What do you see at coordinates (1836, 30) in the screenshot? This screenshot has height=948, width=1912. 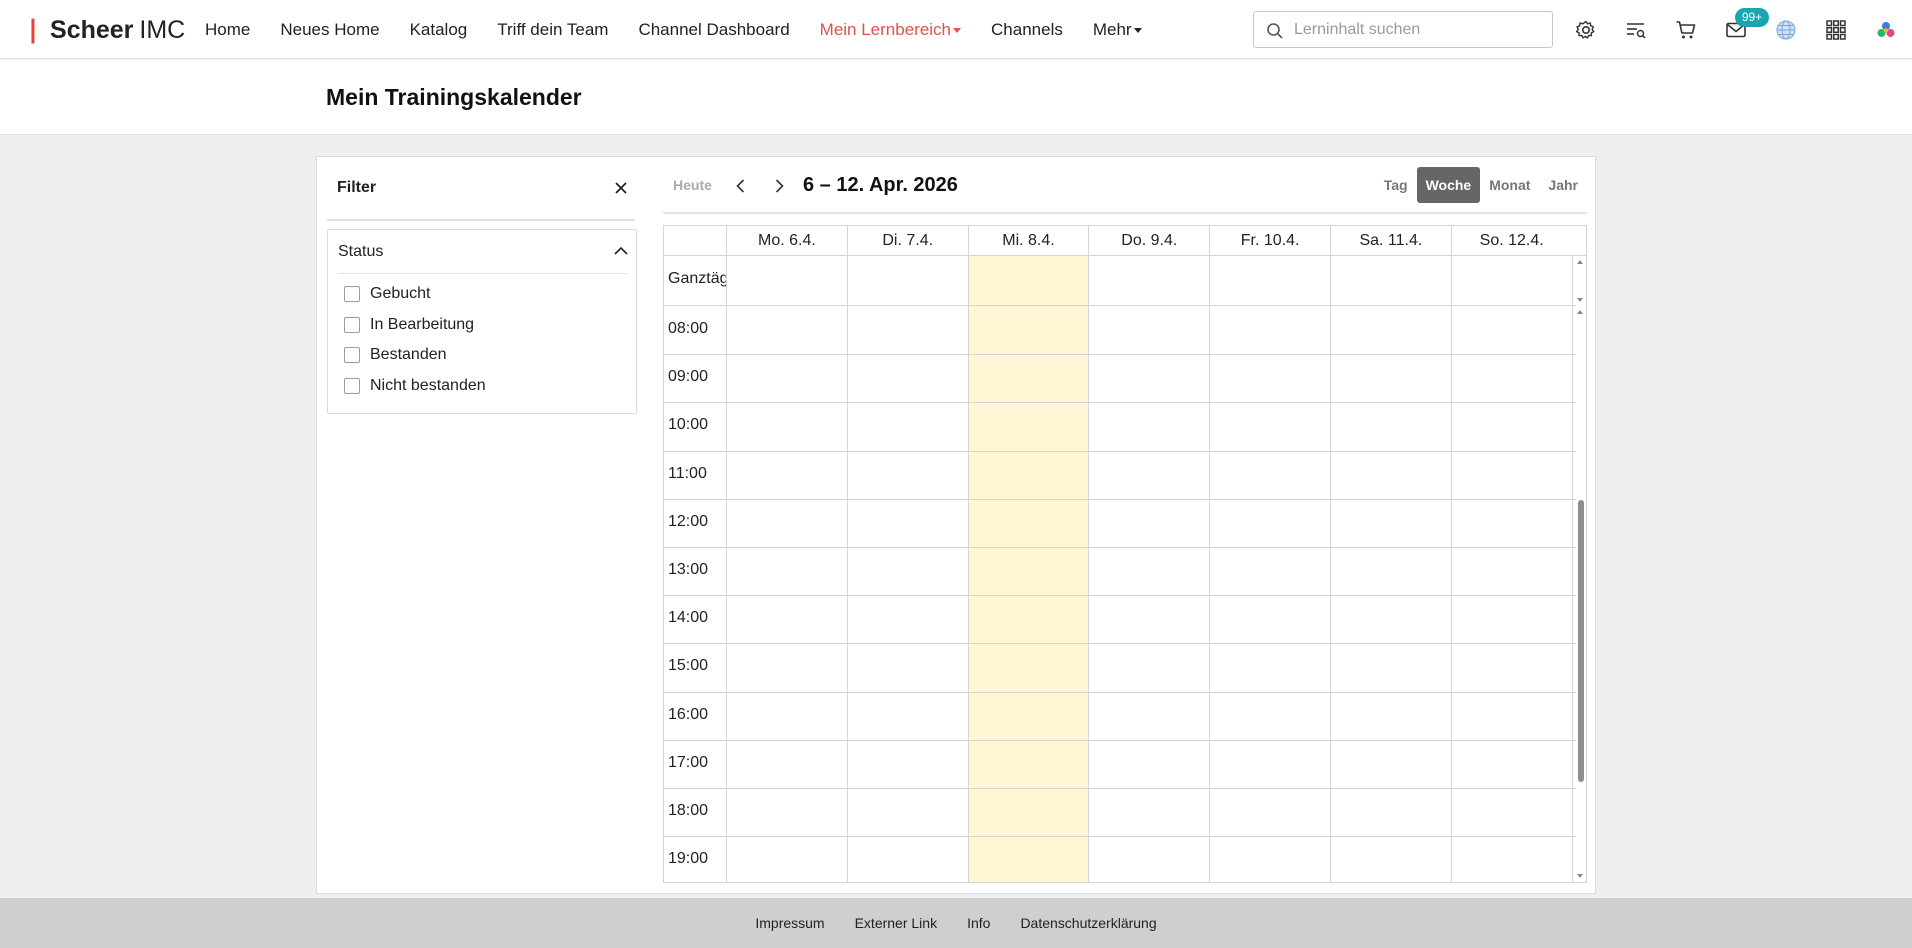 I see `apps-grid-icon` at bounding box center [1836, 30].